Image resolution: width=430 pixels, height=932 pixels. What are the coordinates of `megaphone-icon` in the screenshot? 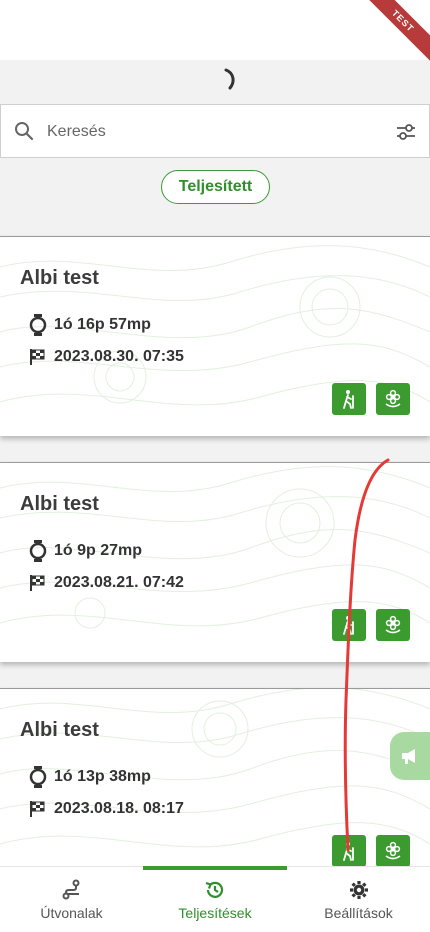 It's located at (408, 756).